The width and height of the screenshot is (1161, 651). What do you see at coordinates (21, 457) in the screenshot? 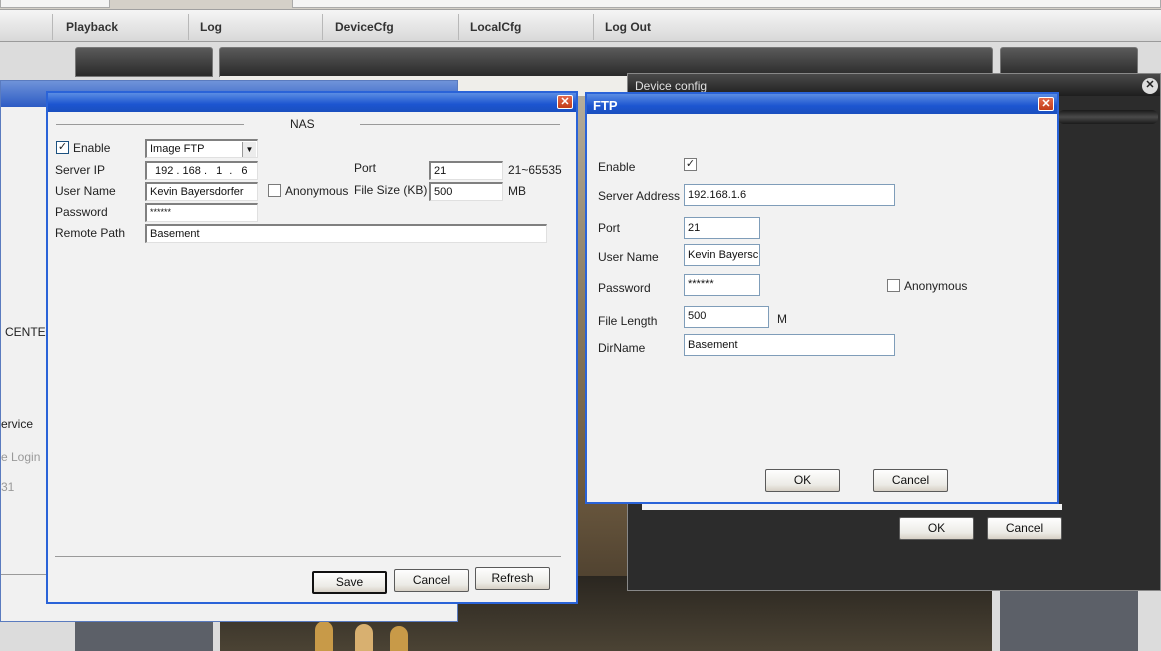
I see `fragment-text: e Login` at bounding box center [21, 457].